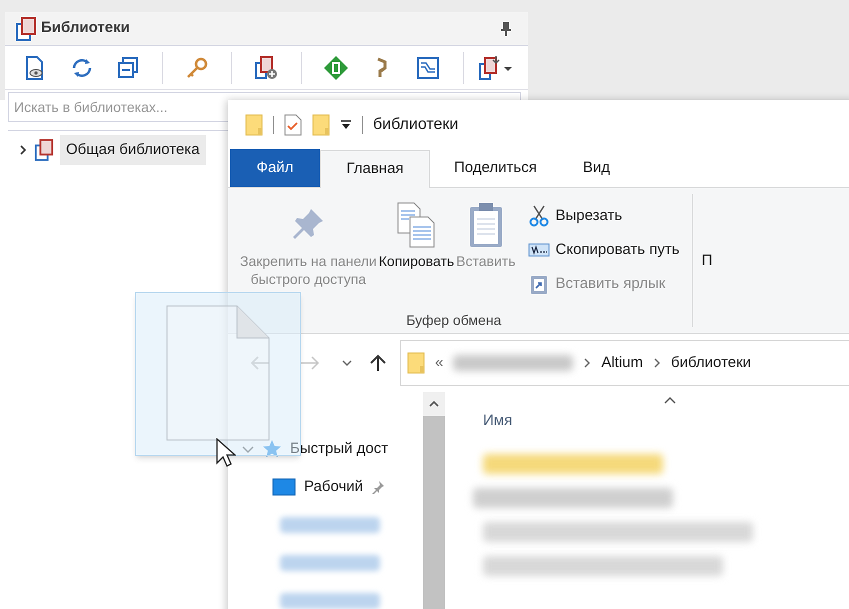 This screenshot has height=609, width=849. I want to click on group-label: П, so click(706, 260).